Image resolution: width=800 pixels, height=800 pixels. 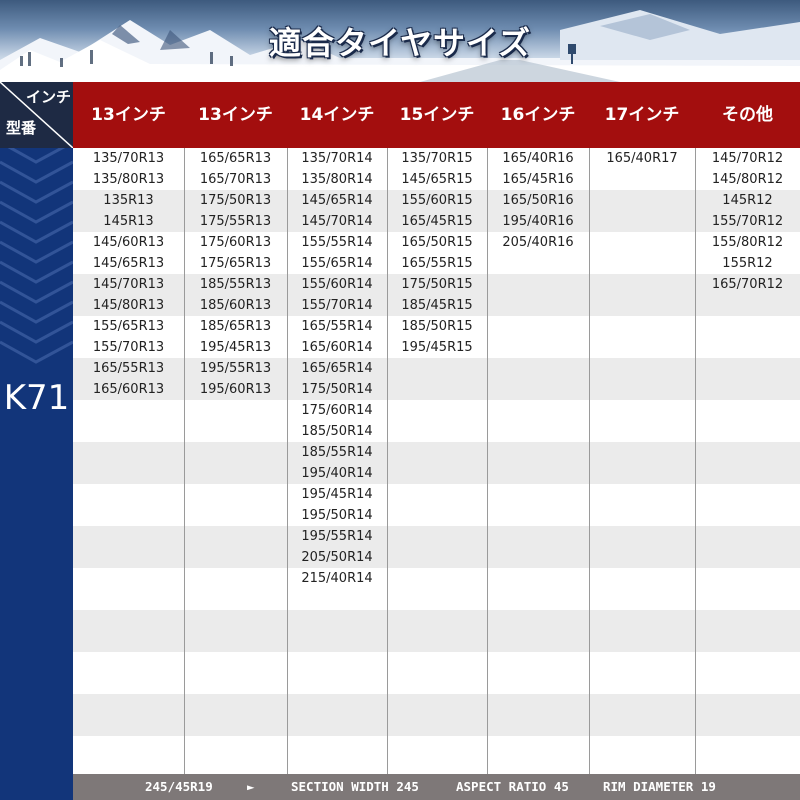 What do you see at coordinates (235, 179) in the screenshot?
I see `tire-size-cell: 165/70R13` at bounding box center [235, 179].